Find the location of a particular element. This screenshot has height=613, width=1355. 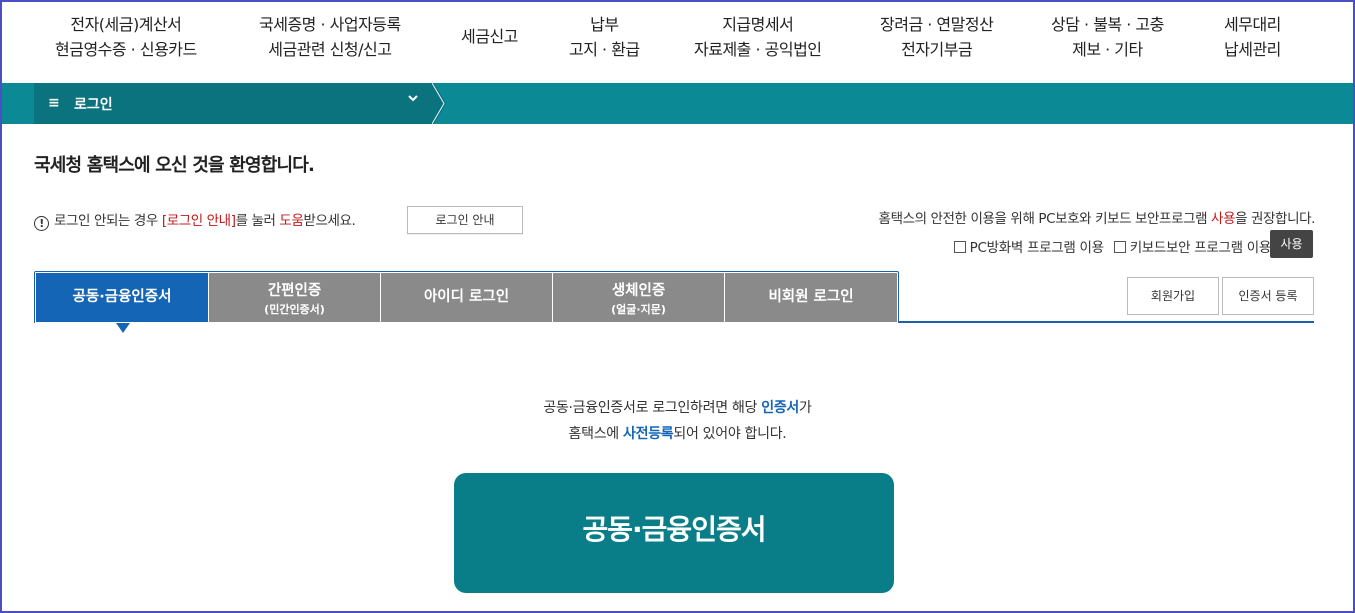

nav-item-tax-agent: 세무대리 납세관리 is located at coordinates (1252, 37).